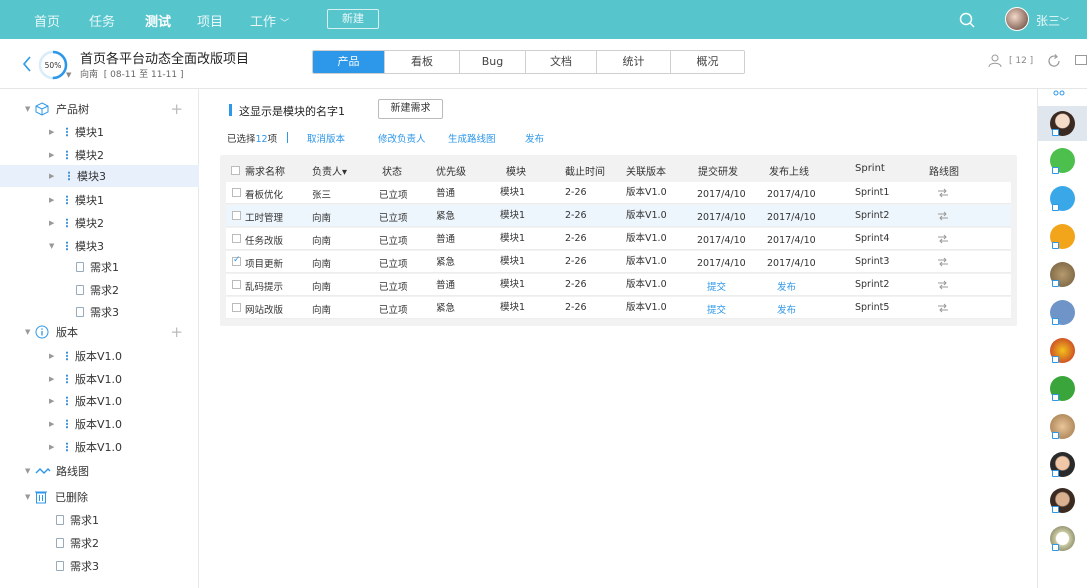 The image size is (1087, 588). Describe the element at coordinates (1052, 20) in the screenshot. I see `user-menu: 张三﹀` at that location.